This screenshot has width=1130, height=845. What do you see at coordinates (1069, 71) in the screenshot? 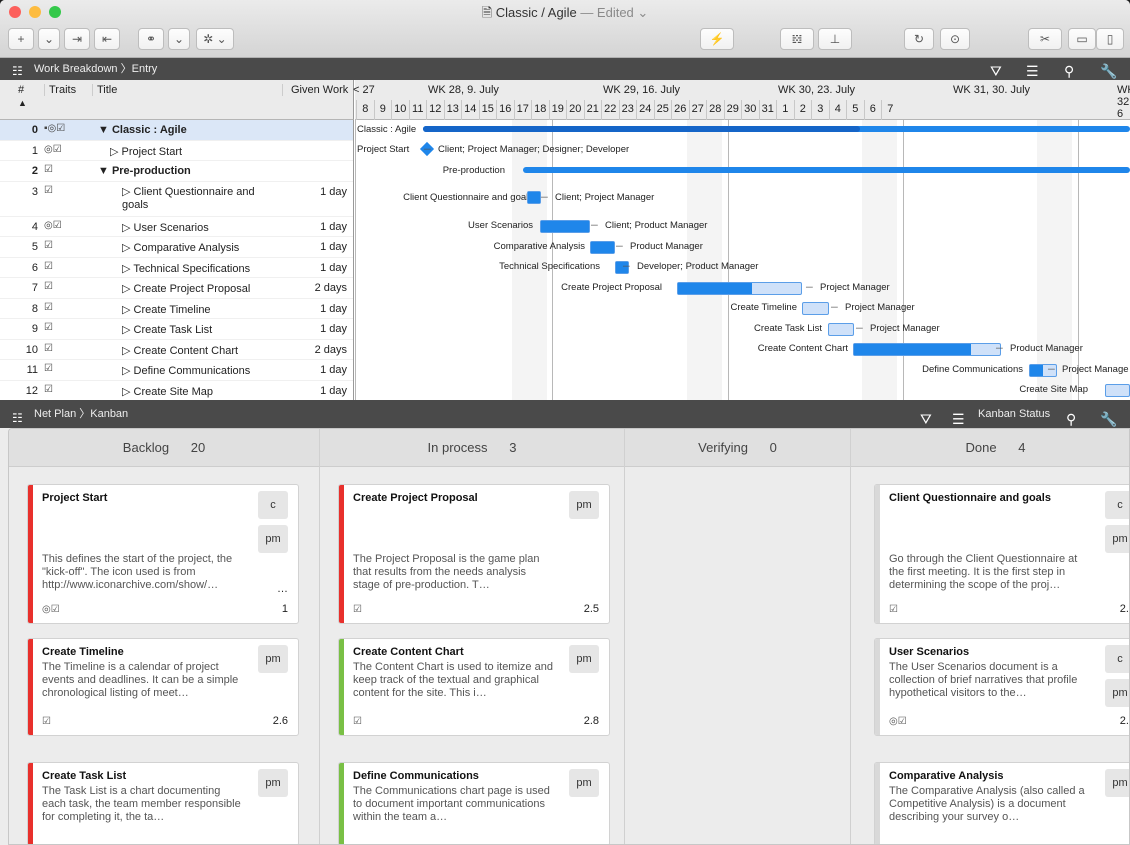
I see `broom-icon: ⚲` at bounding box center [1069, 71].